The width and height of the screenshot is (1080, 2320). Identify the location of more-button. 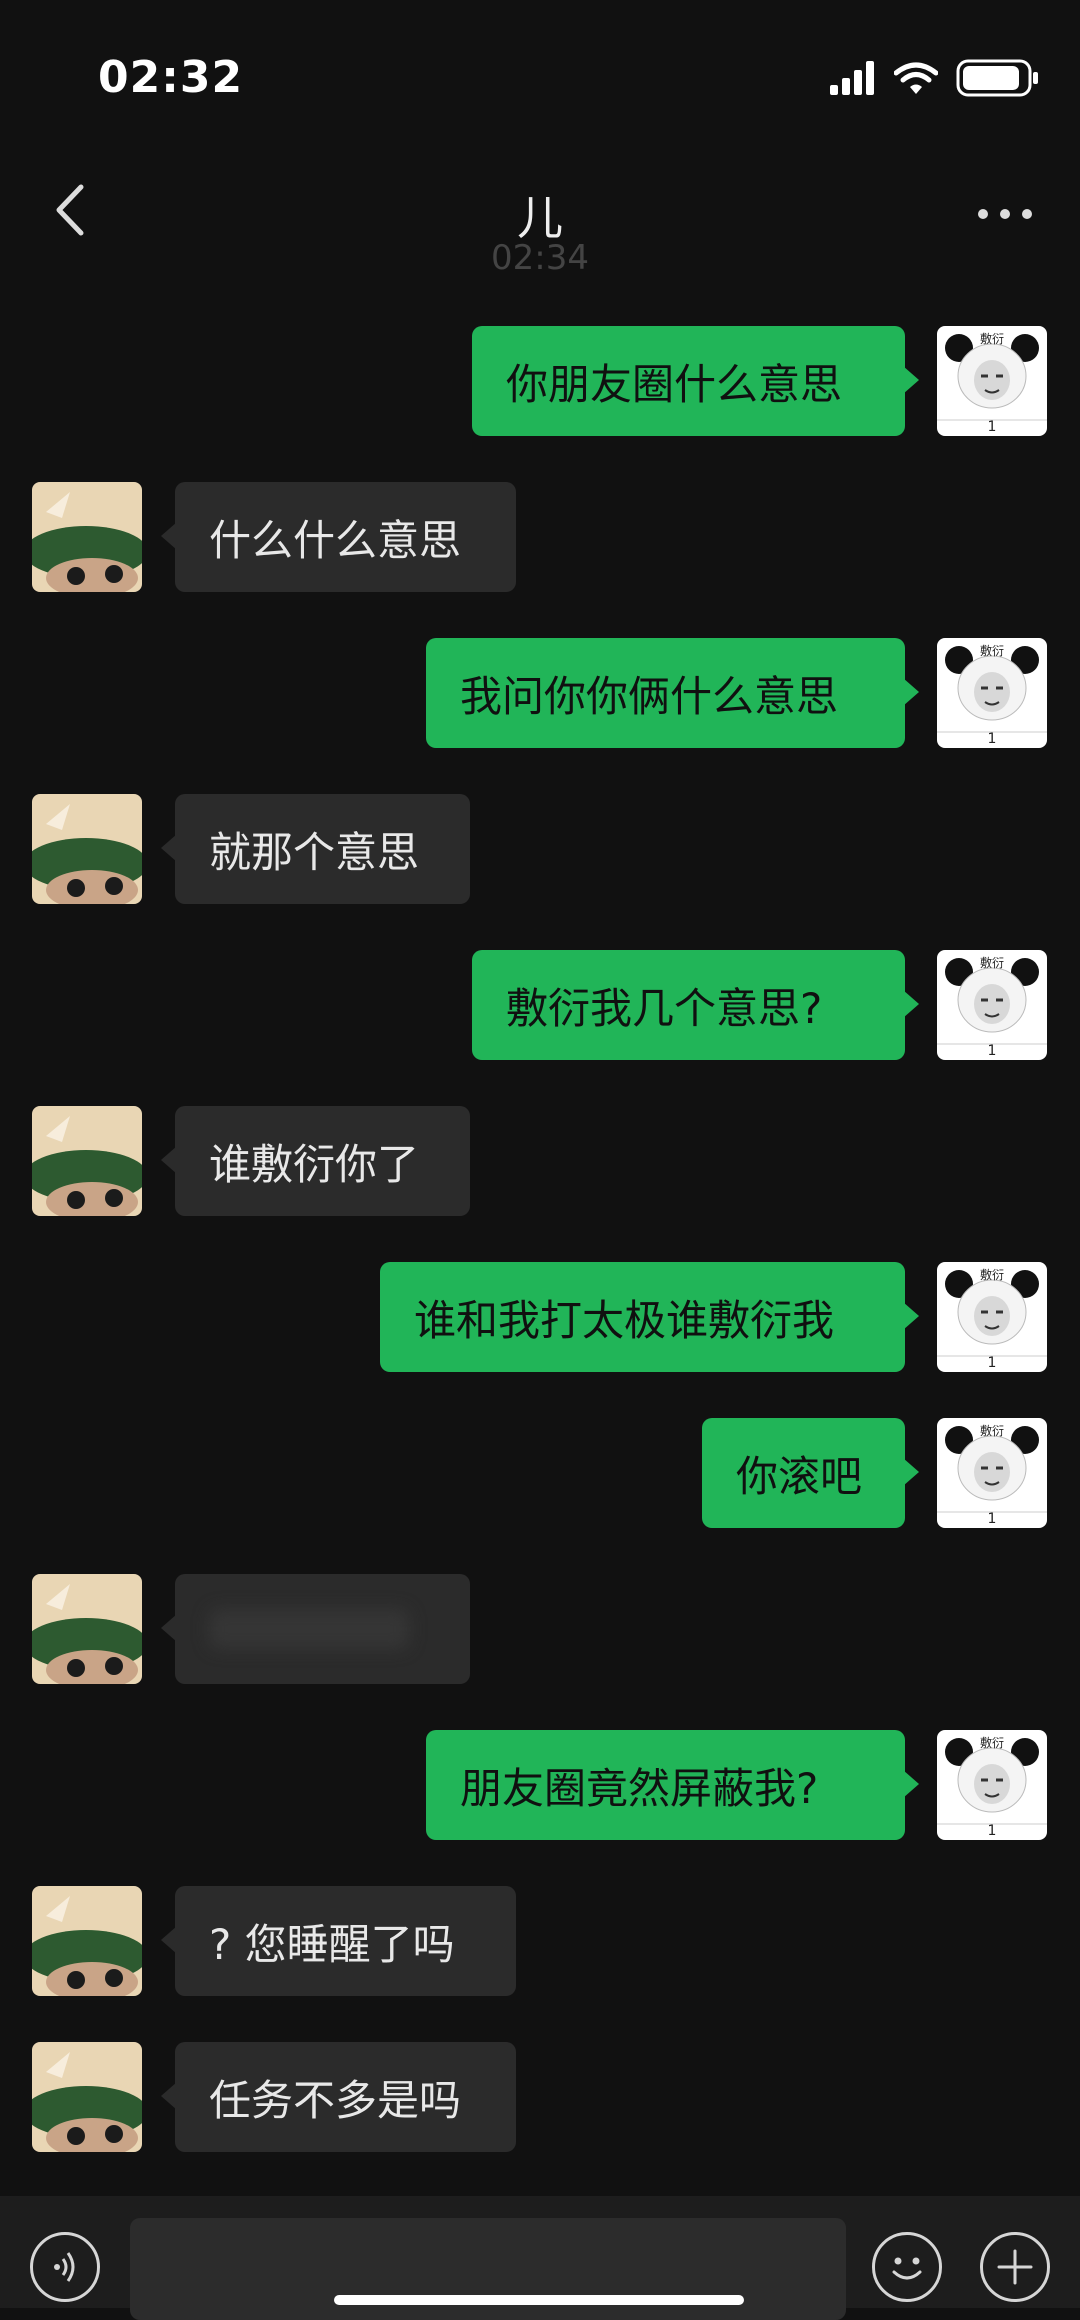
(1005, 214).